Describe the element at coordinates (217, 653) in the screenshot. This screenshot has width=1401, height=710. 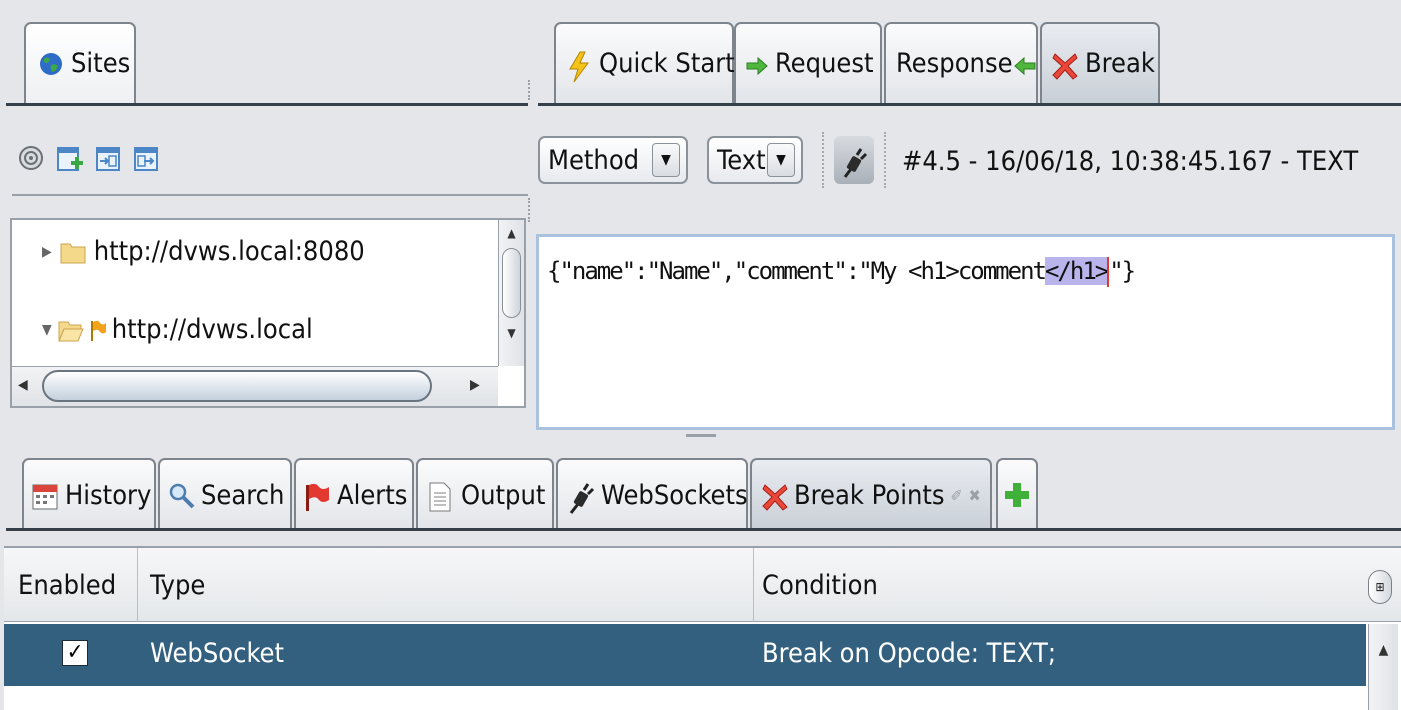
I see `row-type: WebSocket` at that location.